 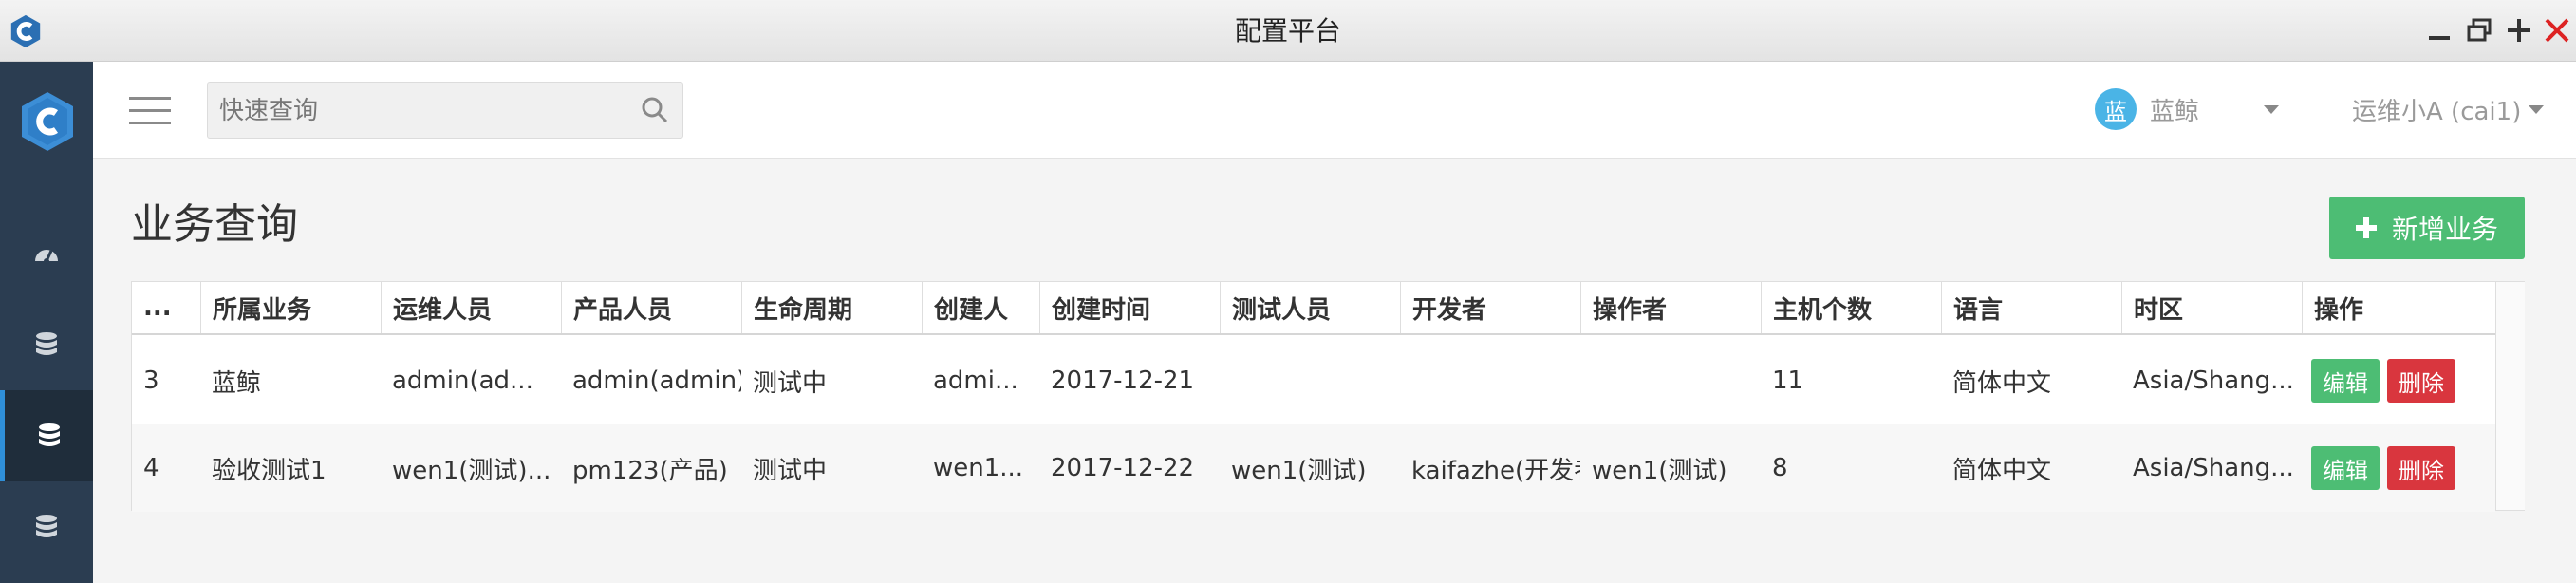 What do you see at coordinates (46, 257) in the screenshot?
I see `dashboard-icon` at bounding box center [46, 257].